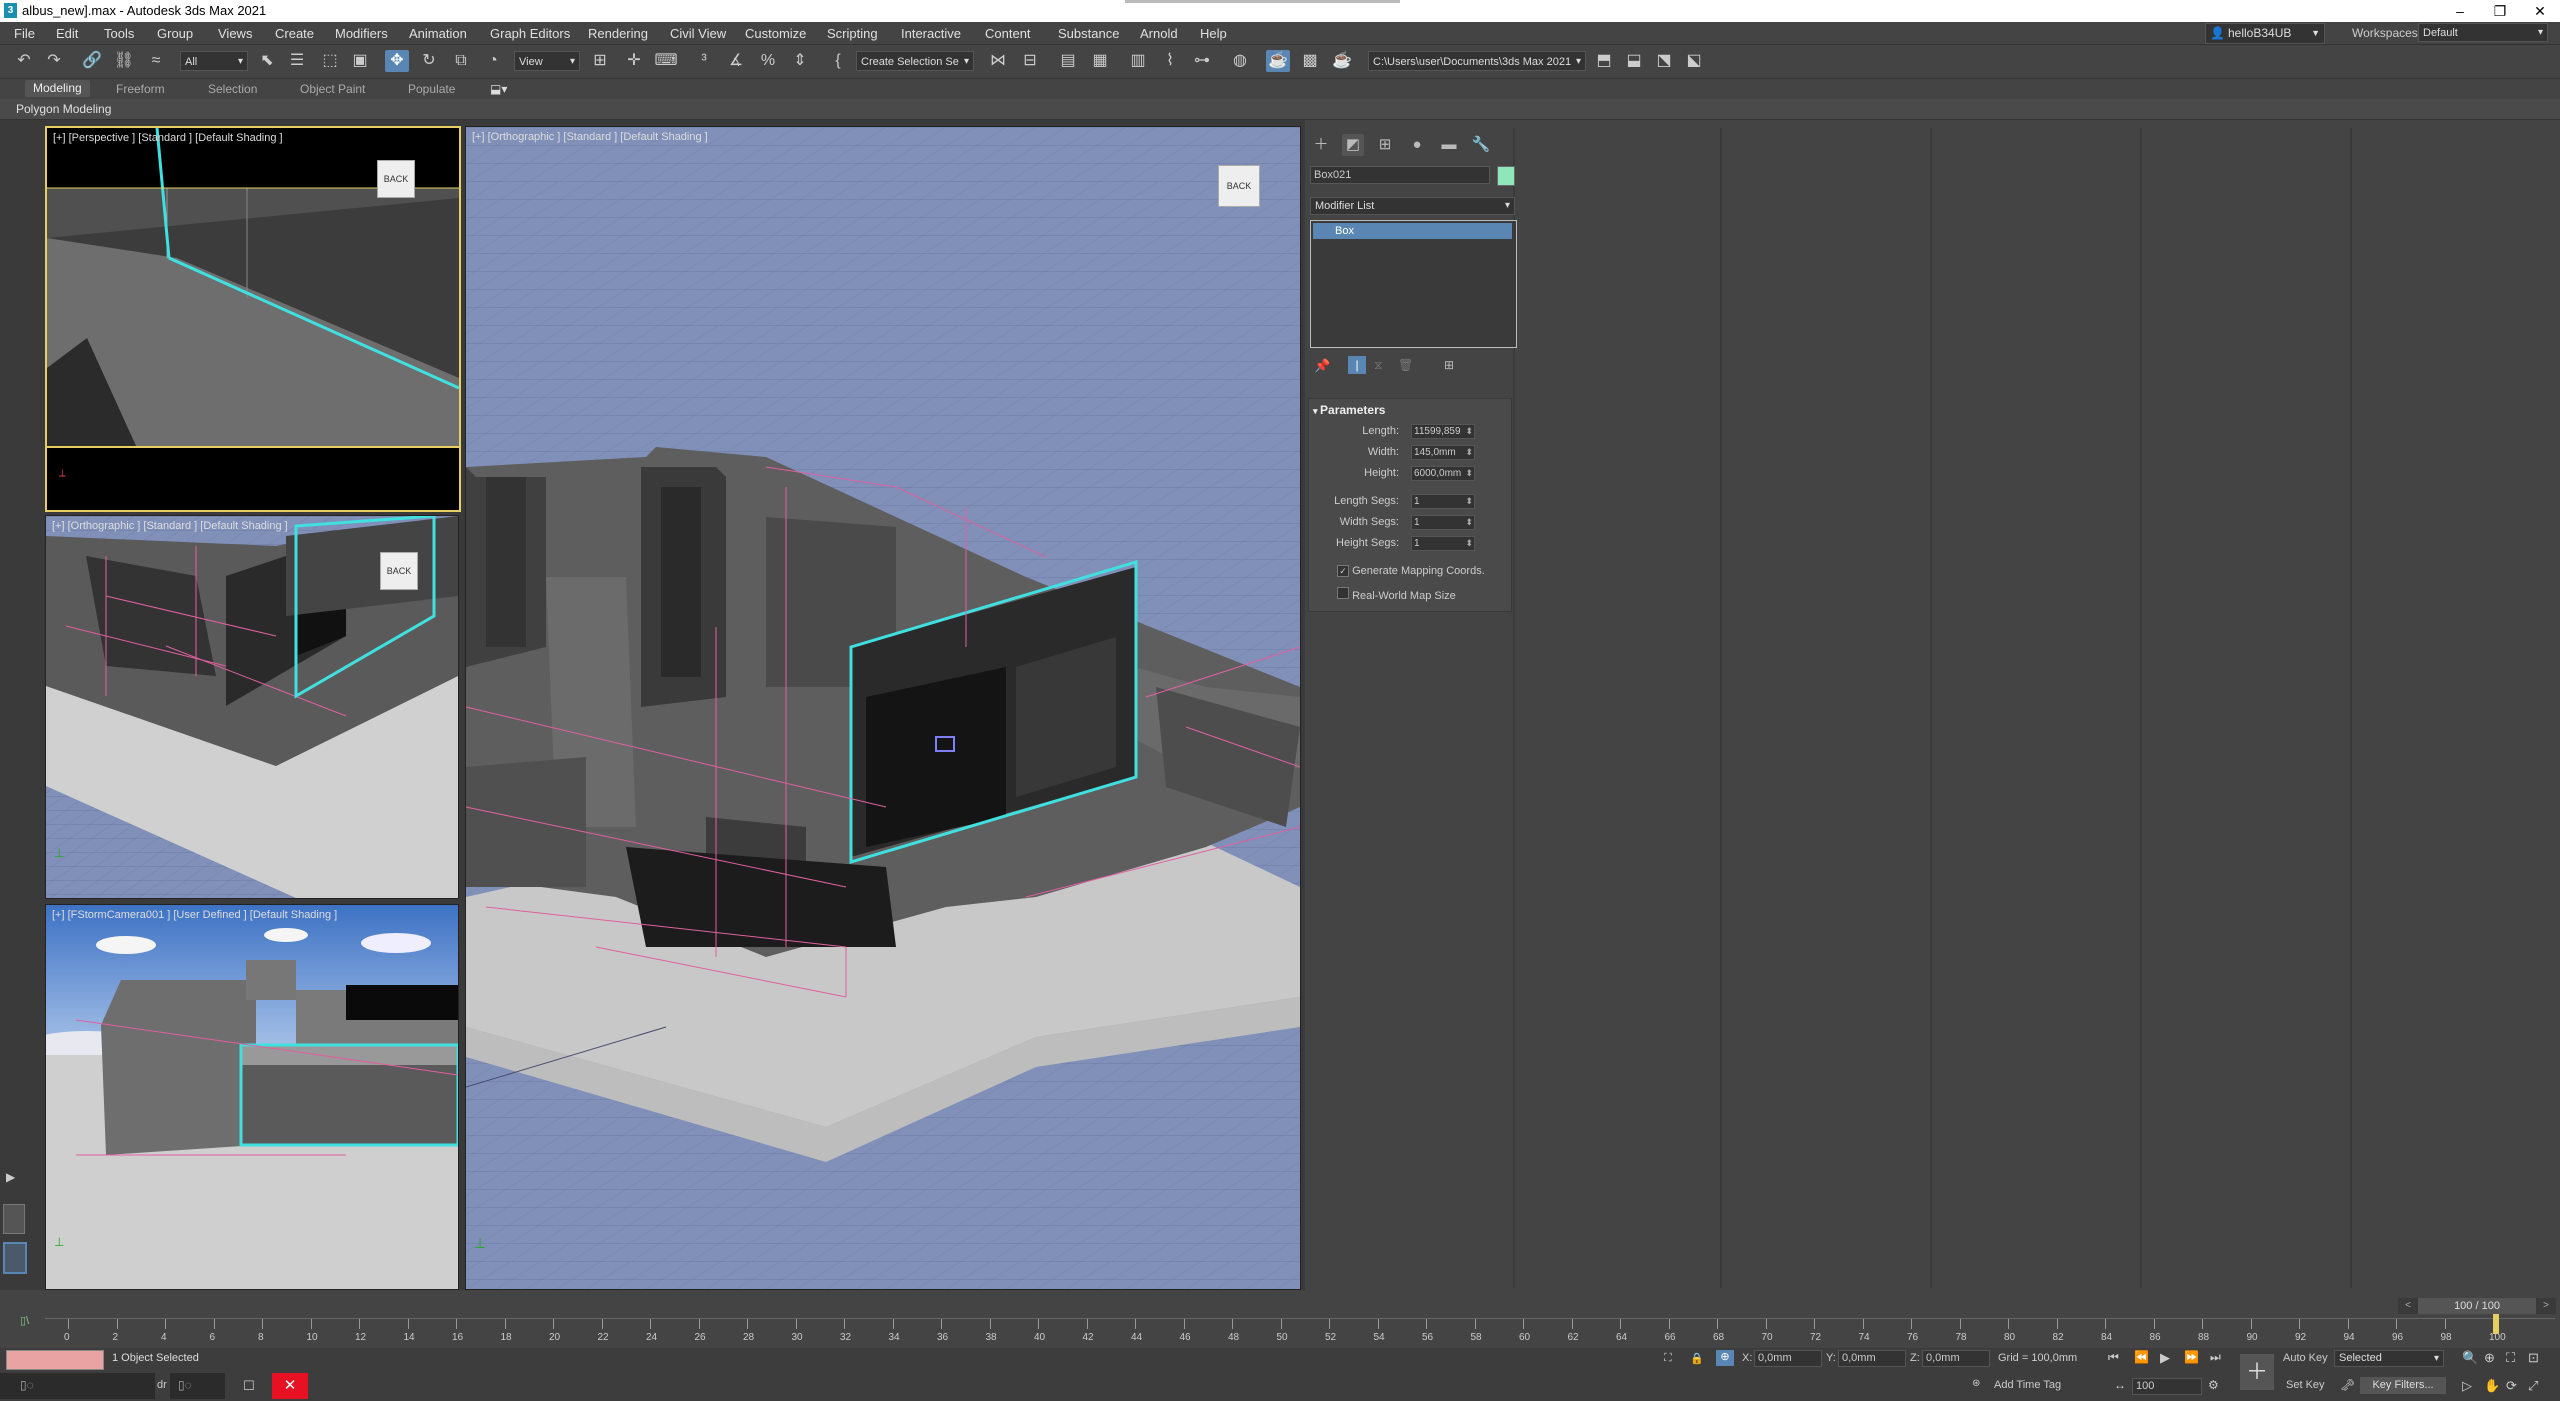 This screenshot has width=2560, height=1401. Describe the element at coordinates (1030, 61) in the screenshot. I see `align-icon: ⊟` at that location.